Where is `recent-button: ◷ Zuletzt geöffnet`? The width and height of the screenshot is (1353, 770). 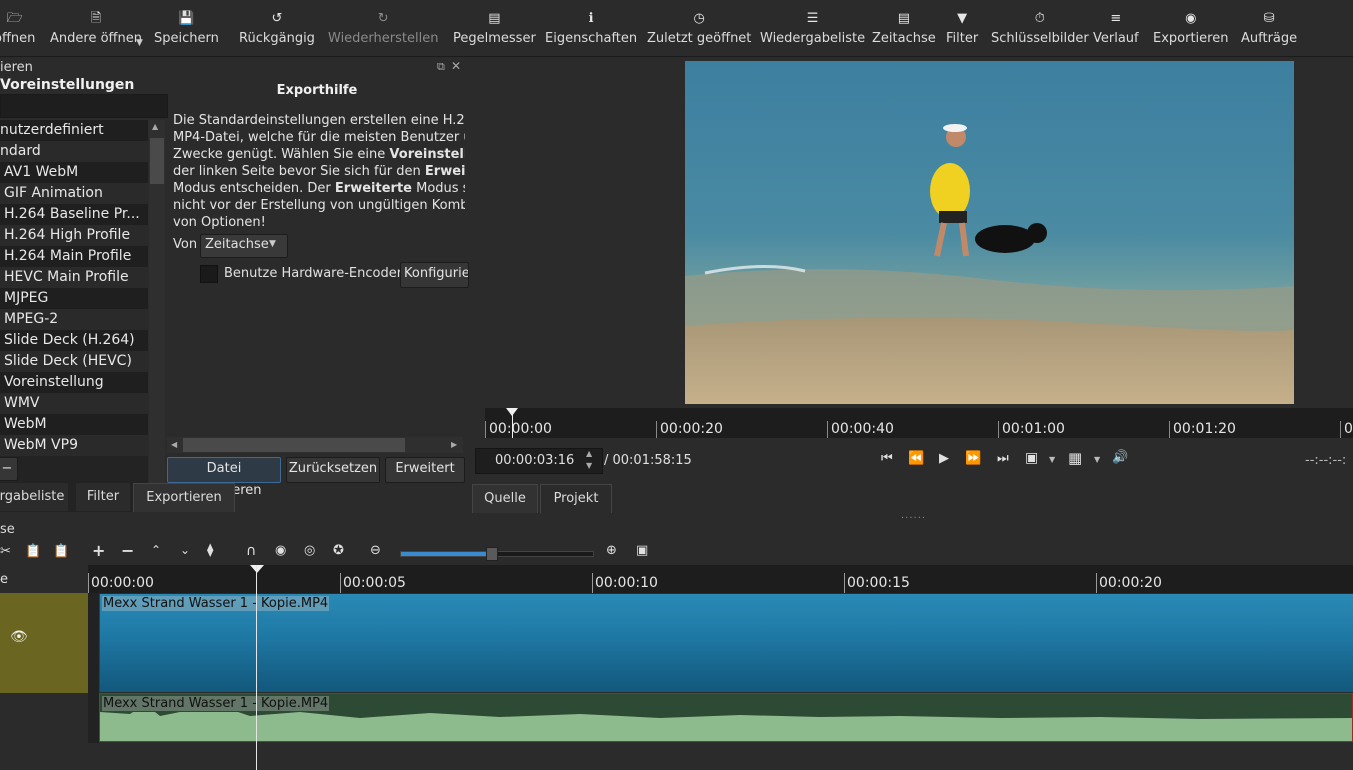 recent-button: ◷ Zuletzt geöffnet is located at coordinates (699, 32).